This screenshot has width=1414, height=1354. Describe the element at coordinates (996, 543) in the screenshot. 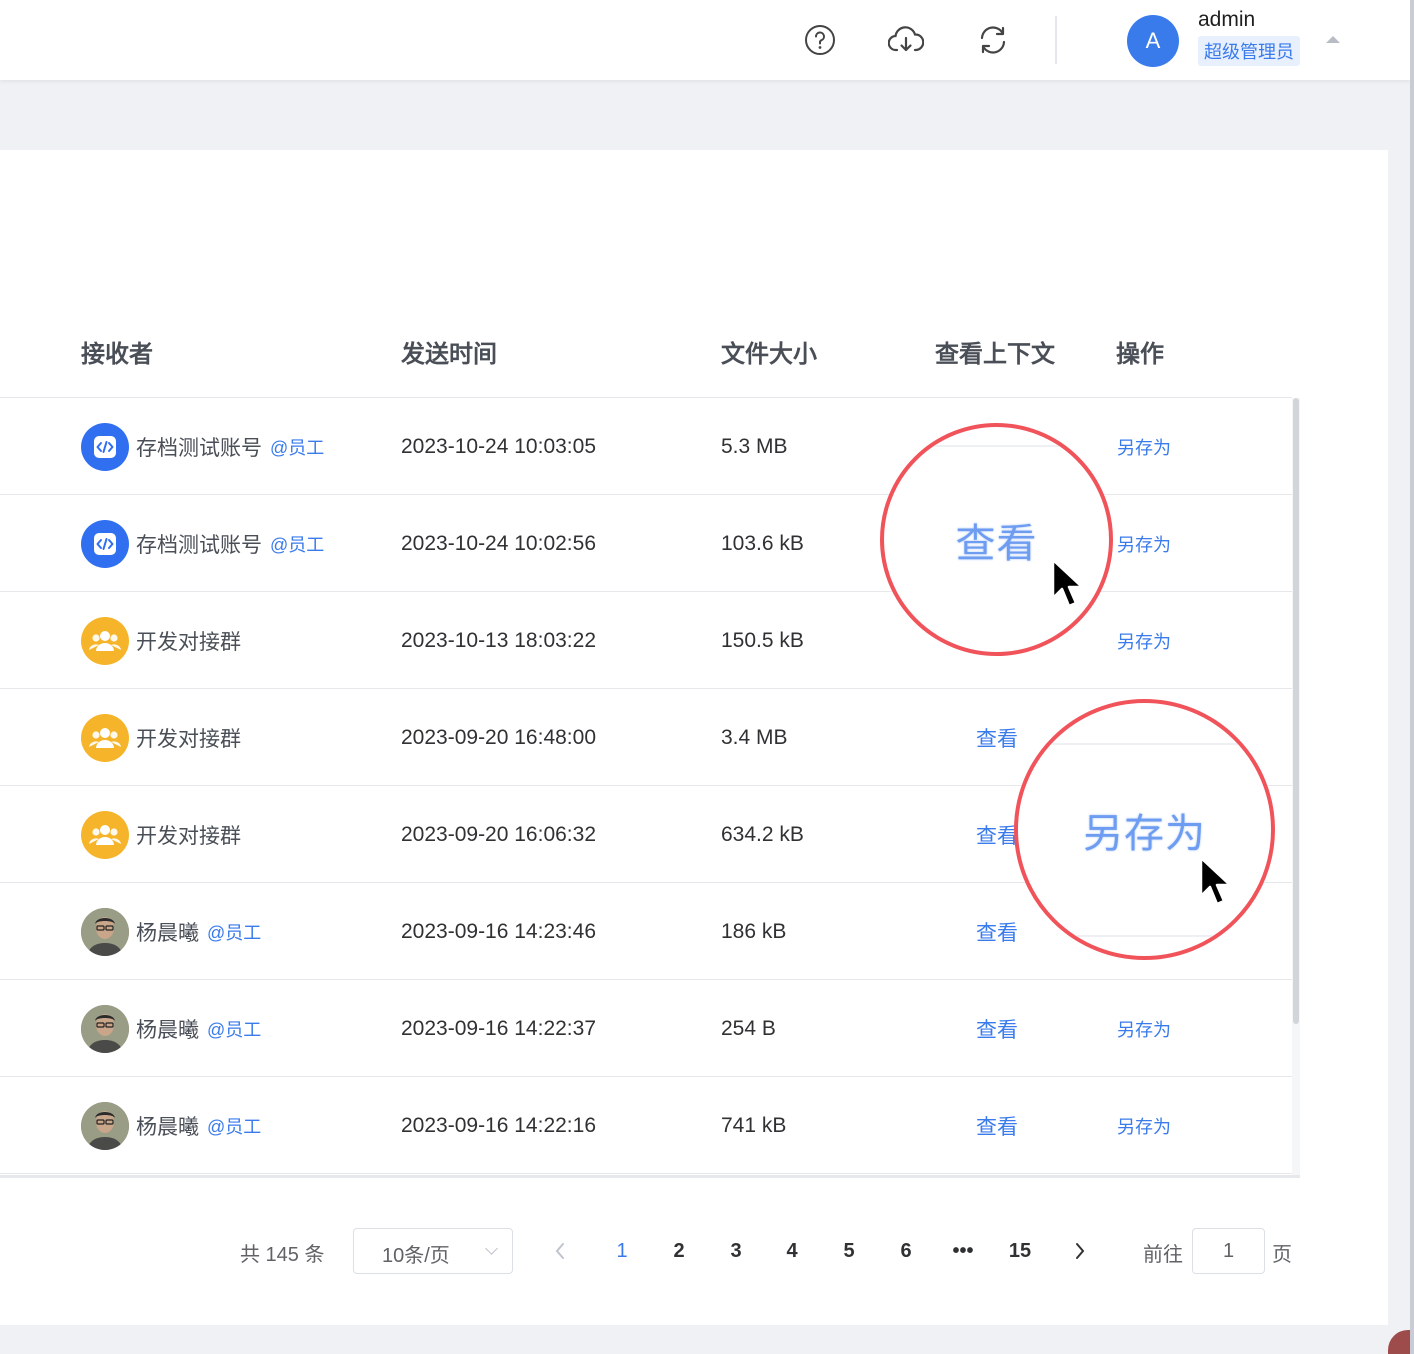

I see `callout-view-text: 查看` at that location.